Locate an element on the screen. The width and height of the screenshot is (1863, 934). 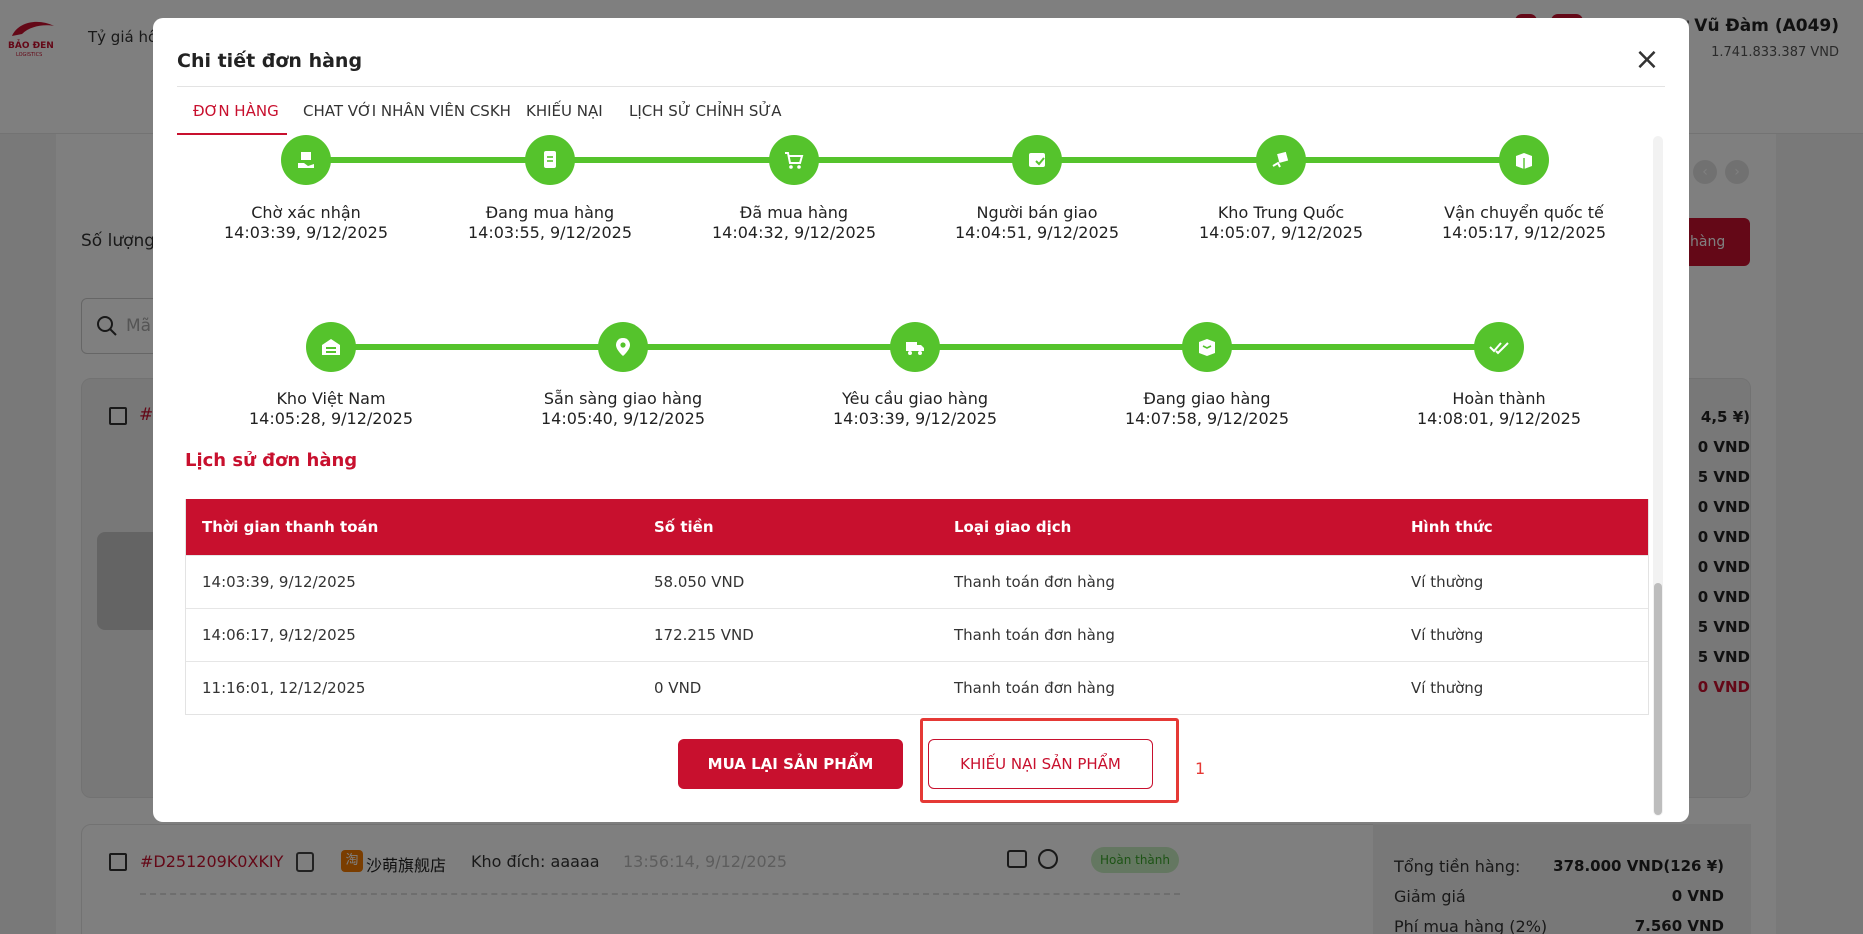
step-time: 14:07:58, 9/12/2025 is located at coordinates (1207, 418).